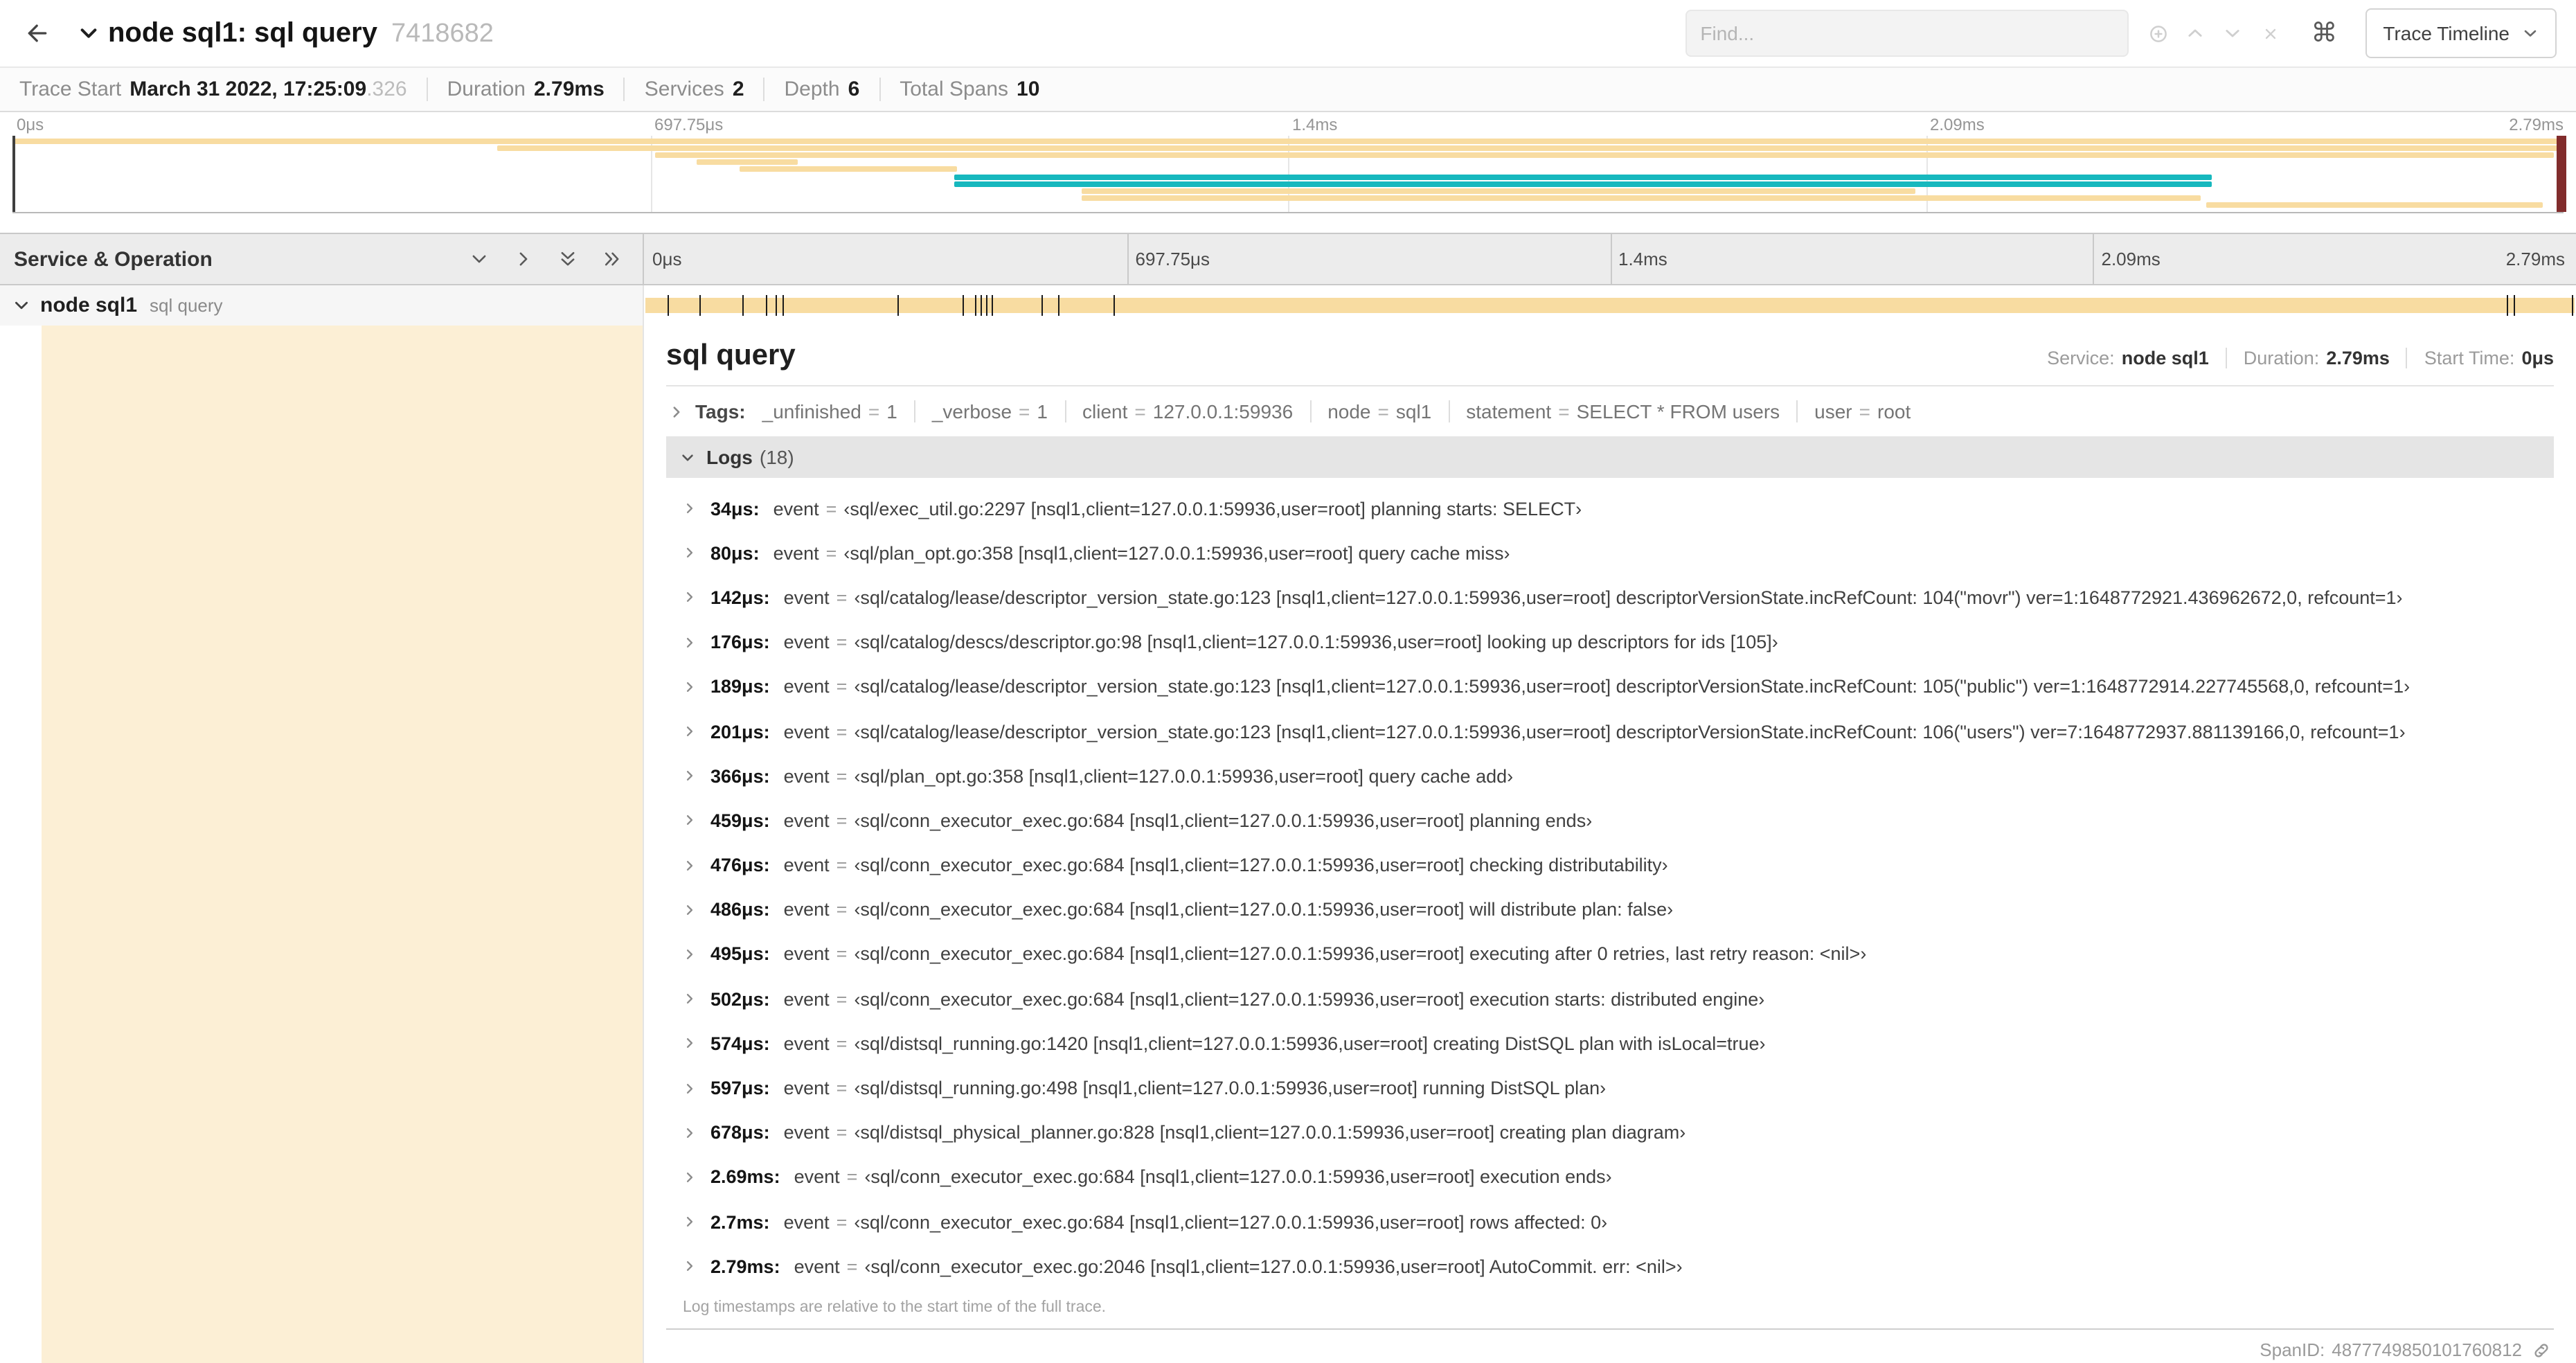  I want to click on span-id-value: 4877749850101760812, so click(2427, 1350).